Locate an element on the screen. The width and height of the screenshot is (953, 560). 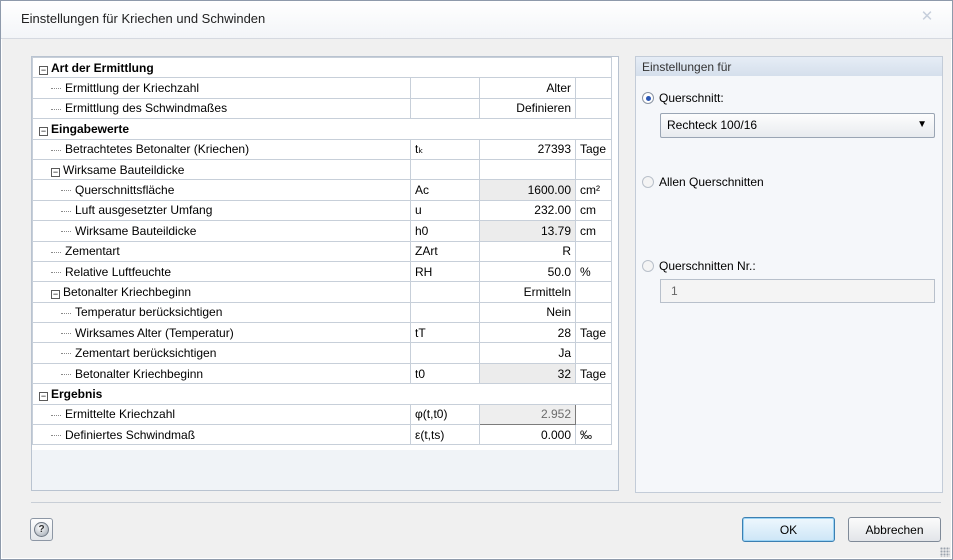
row-value: 28 is located at coordinates (527, 333).